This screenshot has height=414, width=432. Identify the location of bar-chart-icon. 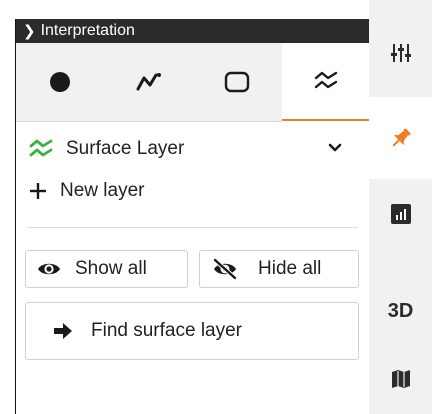
(400, 214).